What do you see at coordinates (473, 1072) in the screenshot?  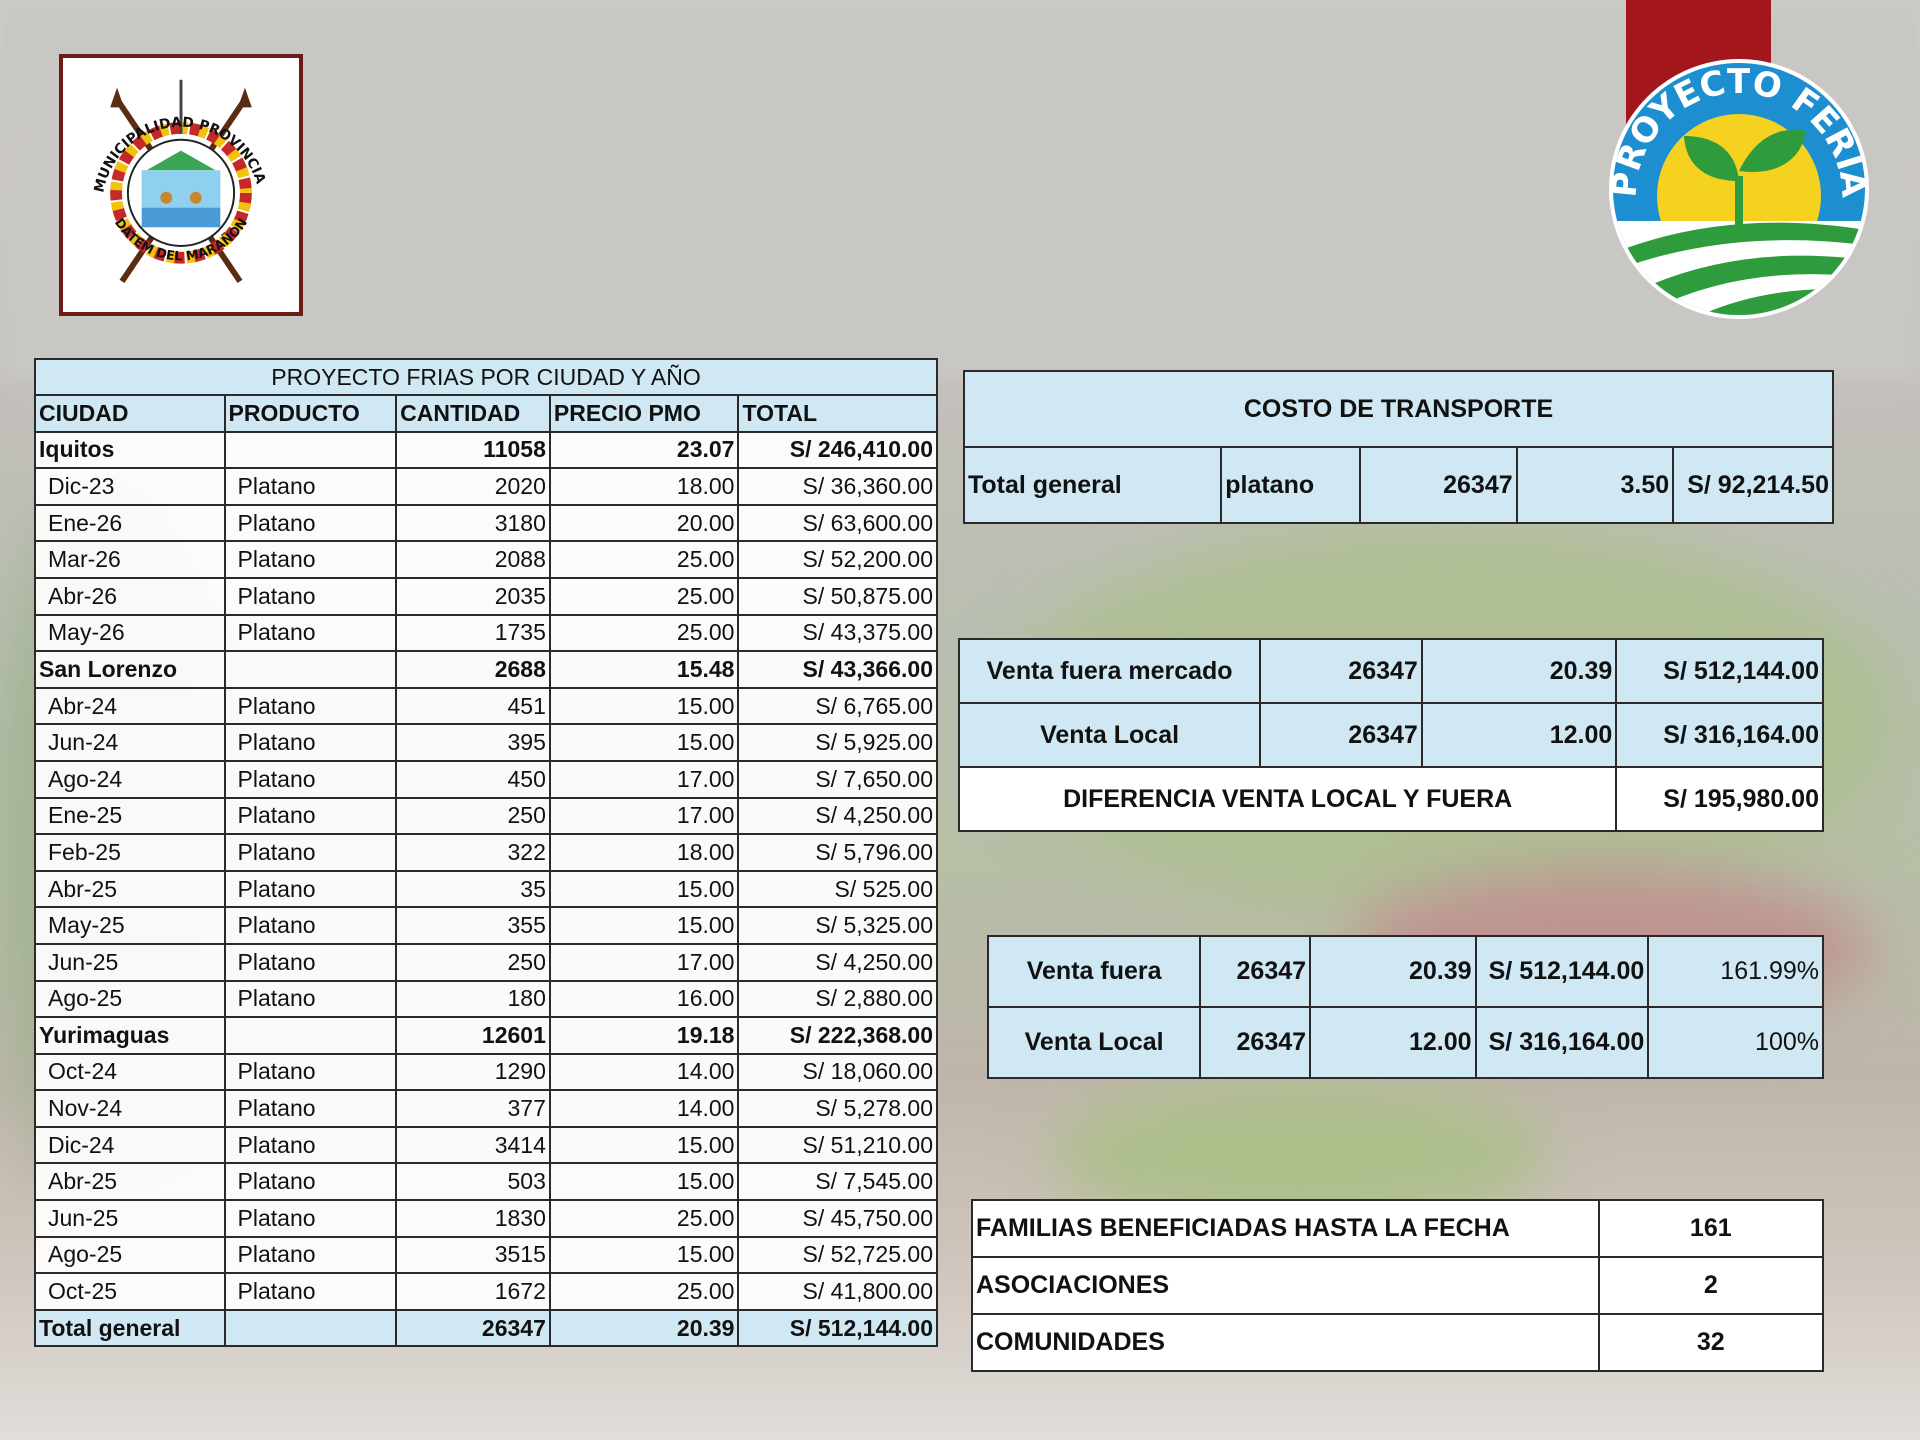 I see `cell-cantidad: 1290` at bounding box center [473, 1072].